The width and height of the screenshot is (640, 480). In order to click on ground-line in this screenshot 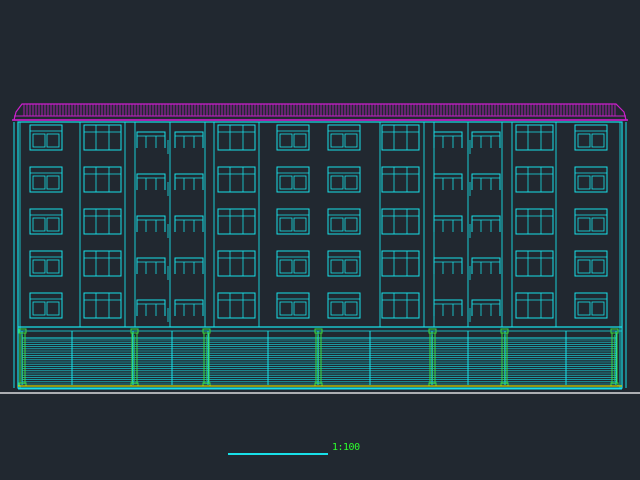, I will do `click(320, 389)`.